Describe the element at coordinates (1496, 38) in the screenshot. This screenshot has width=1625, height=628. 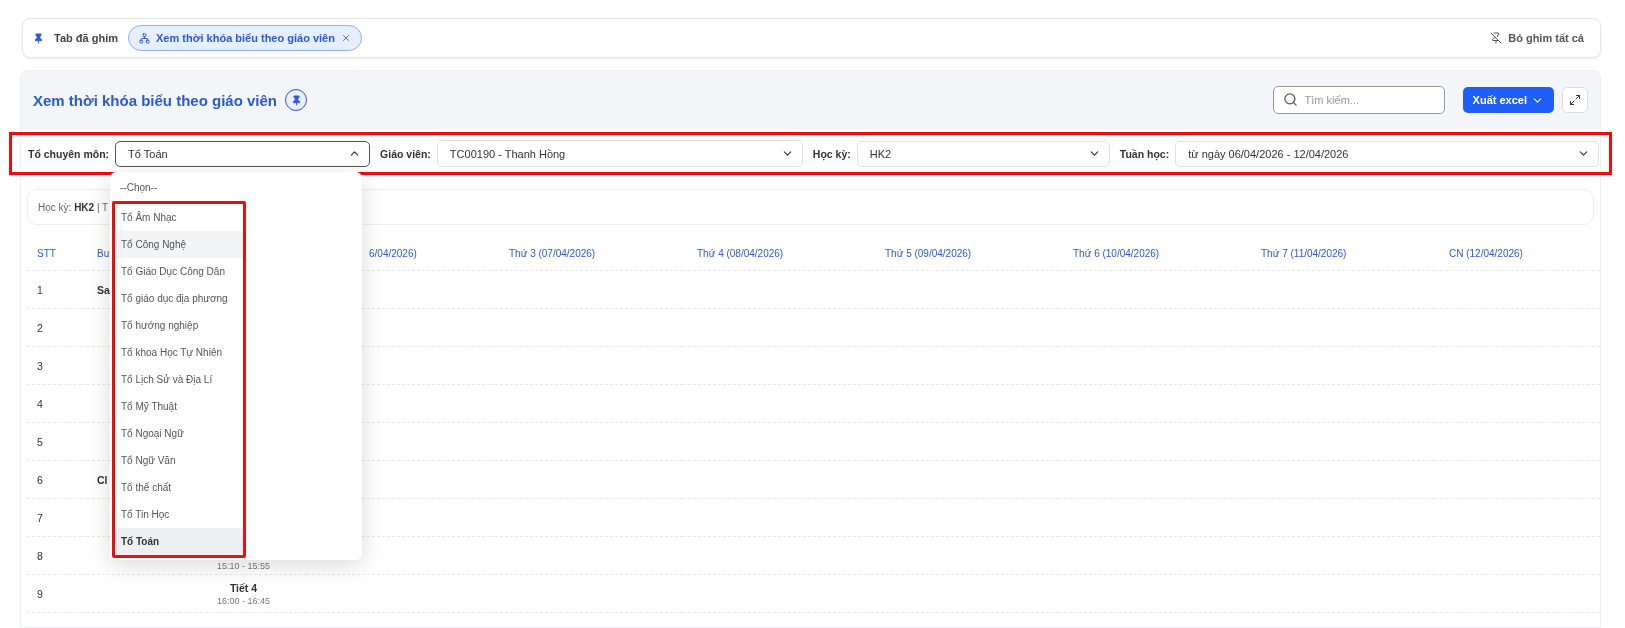
I see `unpin-icon` at that location.